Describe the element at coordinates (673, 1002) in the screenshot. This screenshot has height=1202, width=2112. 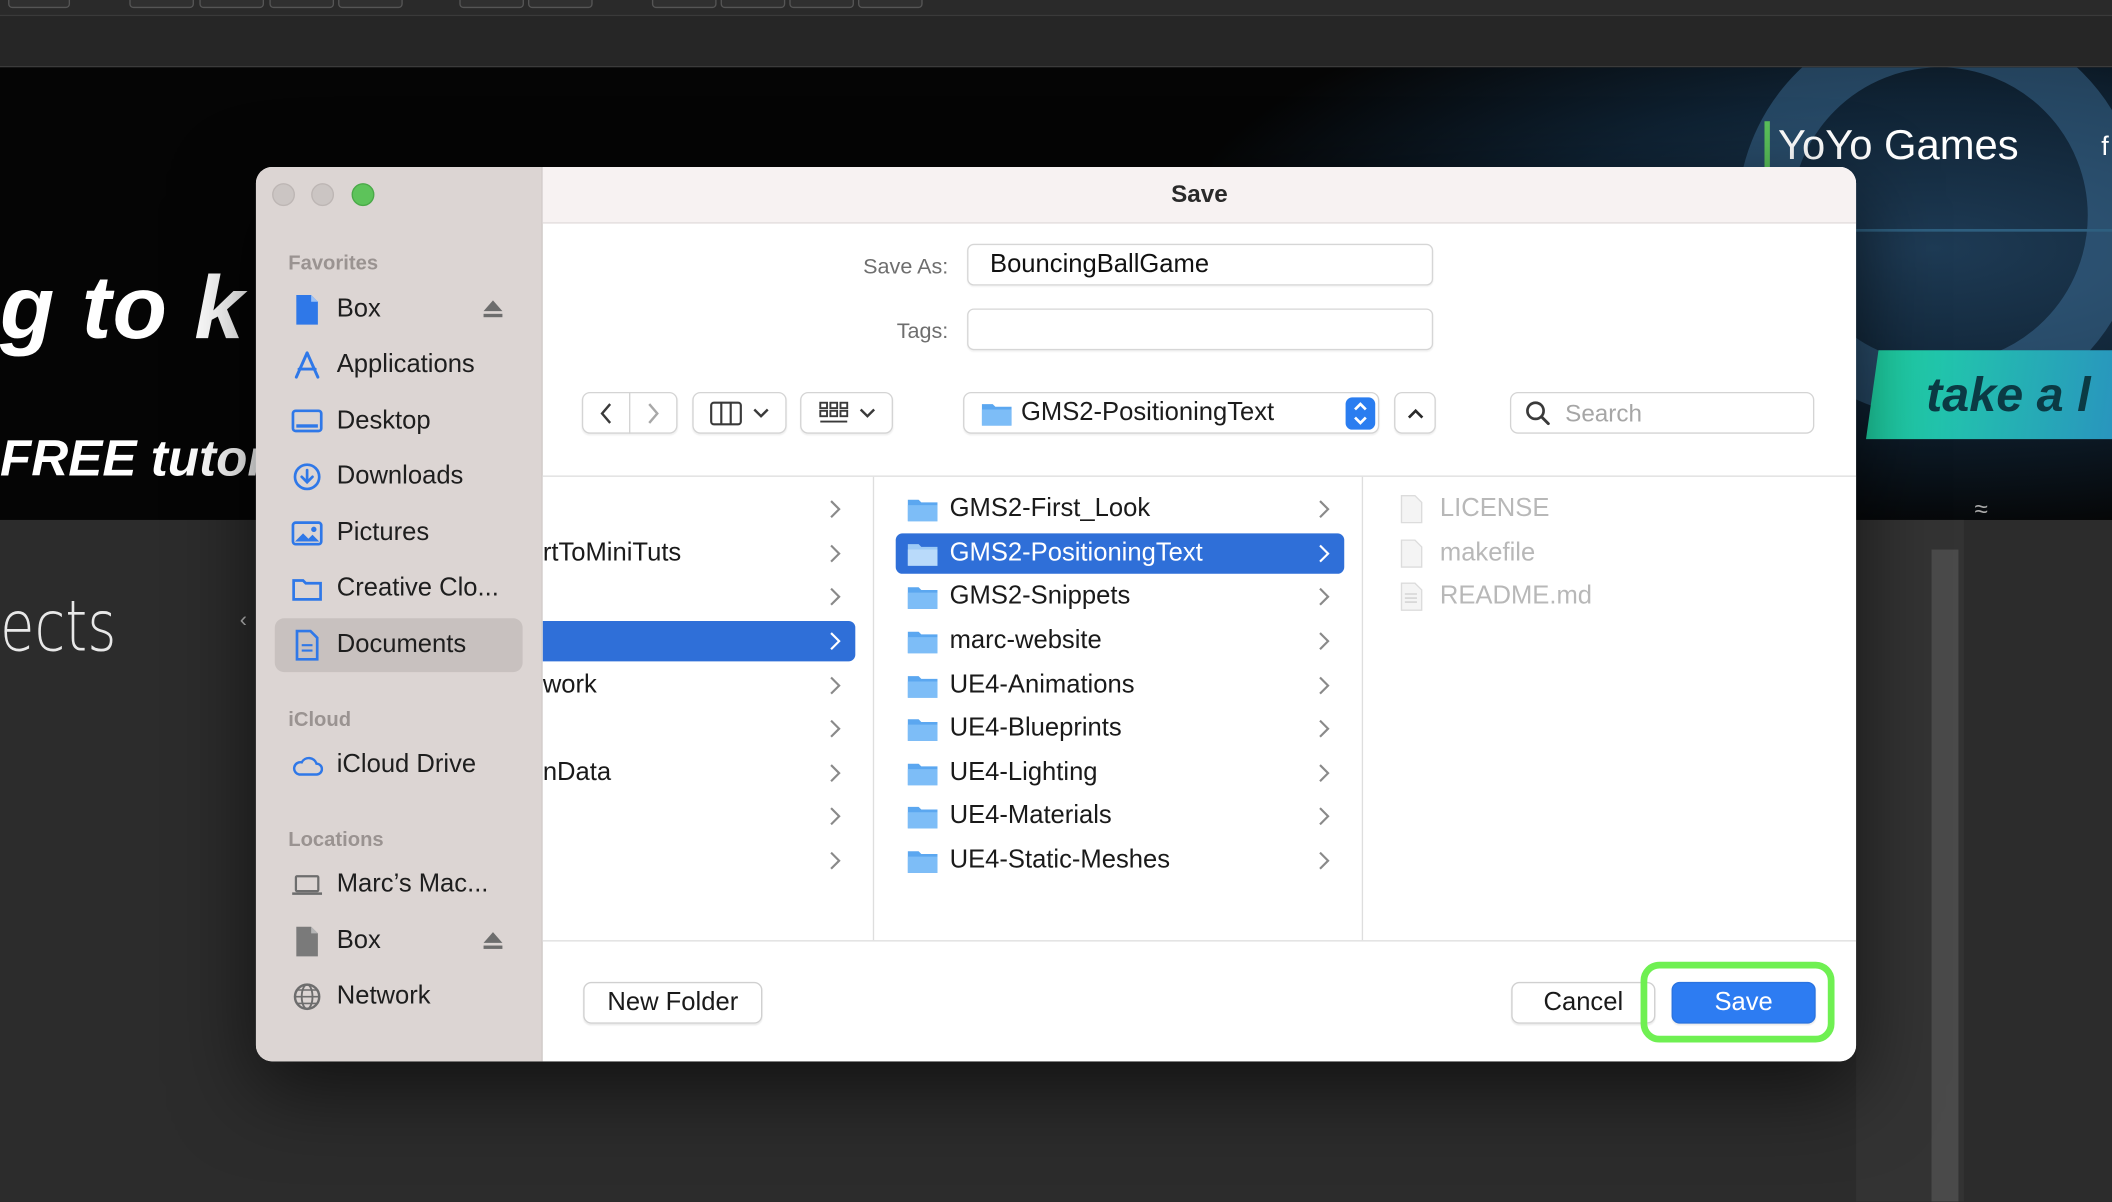
I see `new-folder-button: New Folder` at that location.